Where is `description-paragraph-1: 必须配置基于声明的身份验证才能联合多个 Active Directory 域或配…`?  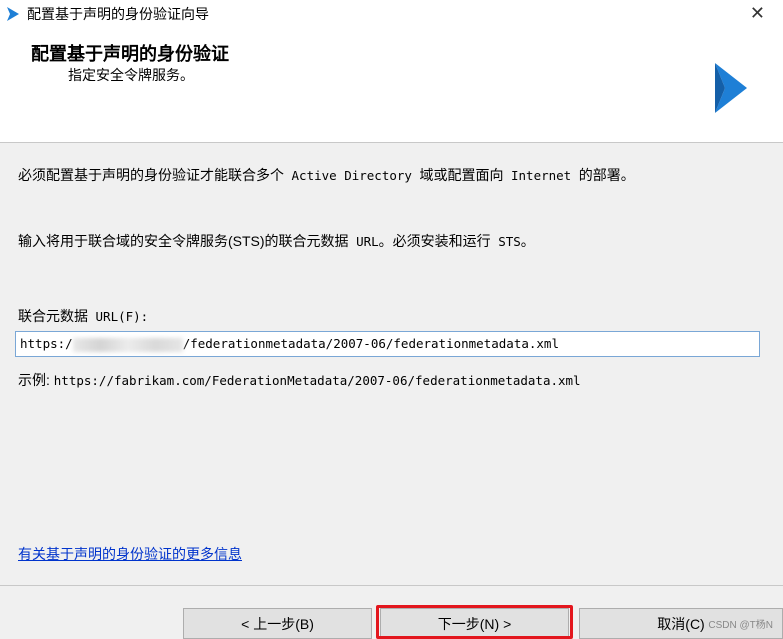
description-paragraph-1: 必须配置基于声明的身份验证才能联合多个 Active Directory 域或配… is located at coordinates (326, 175).